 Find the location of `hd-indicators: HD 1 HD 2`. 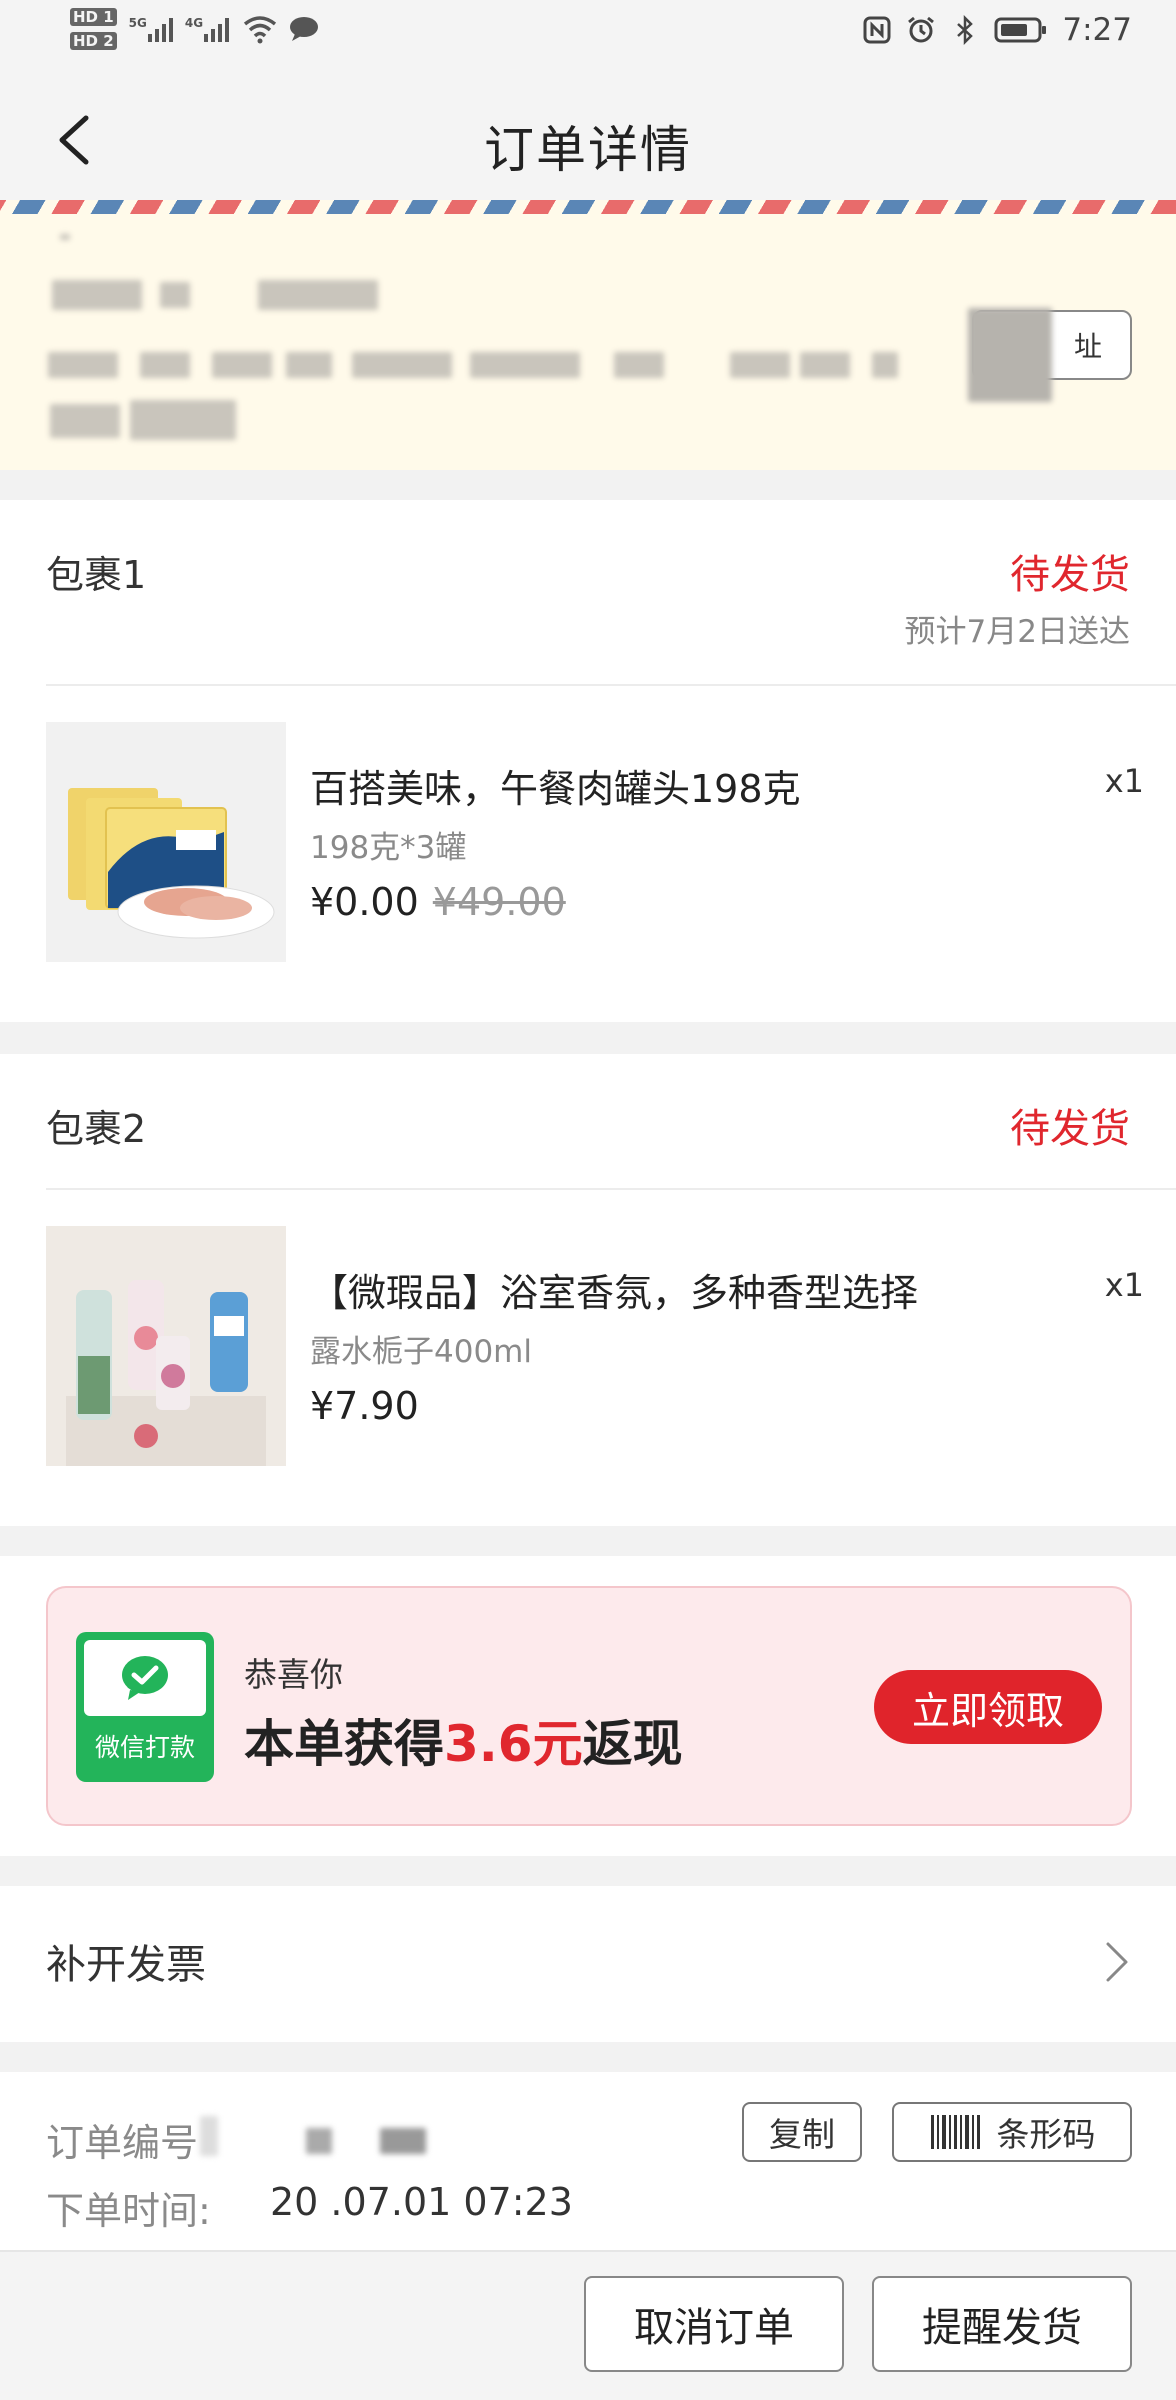

hd-indicators: HD 1 HD 2 is located at coordinates (93, 29).